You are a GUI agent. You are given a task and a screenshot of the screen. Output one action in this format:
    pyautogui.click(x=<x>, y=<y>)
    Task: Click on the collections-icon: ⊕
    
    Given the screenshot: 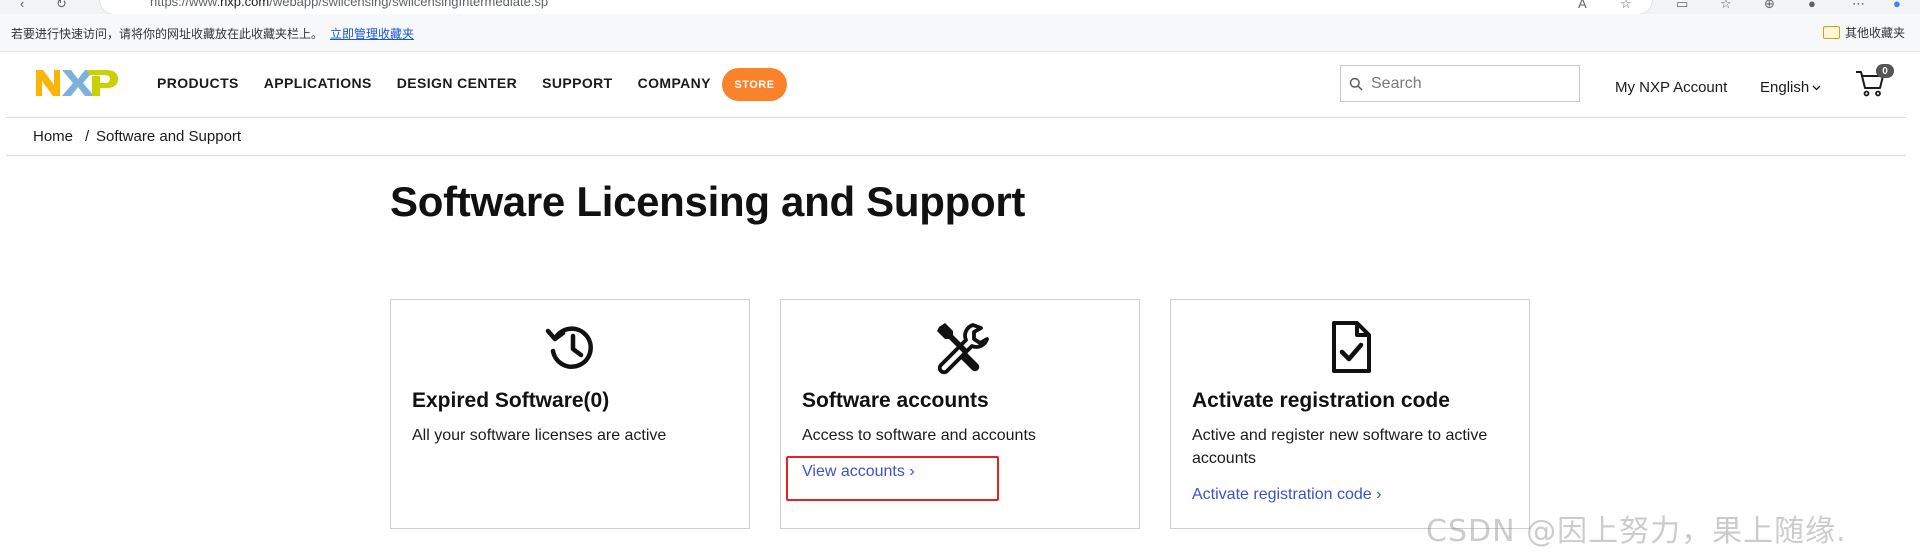 What is the action you would take?
    pyautogui.click(x=1769, y=6)
    